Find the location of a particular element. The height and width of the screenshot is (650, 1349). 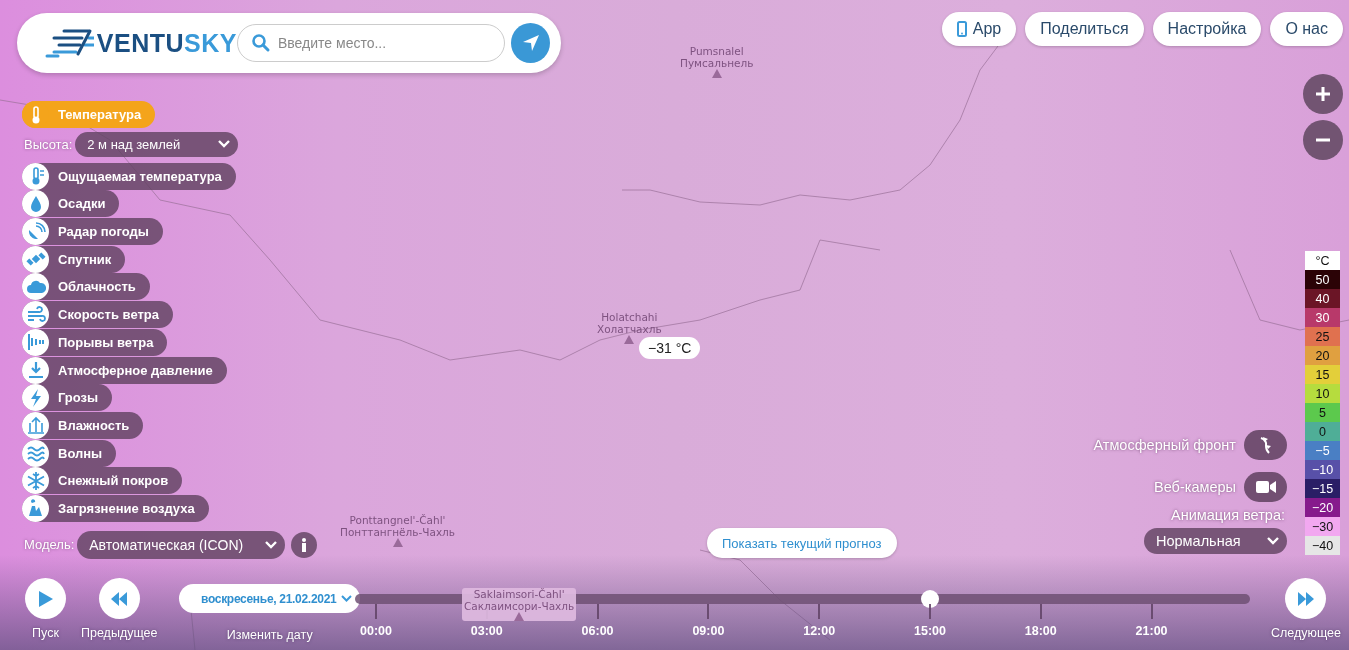

layer-button: Порывы ветра is located at coordinates (95, 342).